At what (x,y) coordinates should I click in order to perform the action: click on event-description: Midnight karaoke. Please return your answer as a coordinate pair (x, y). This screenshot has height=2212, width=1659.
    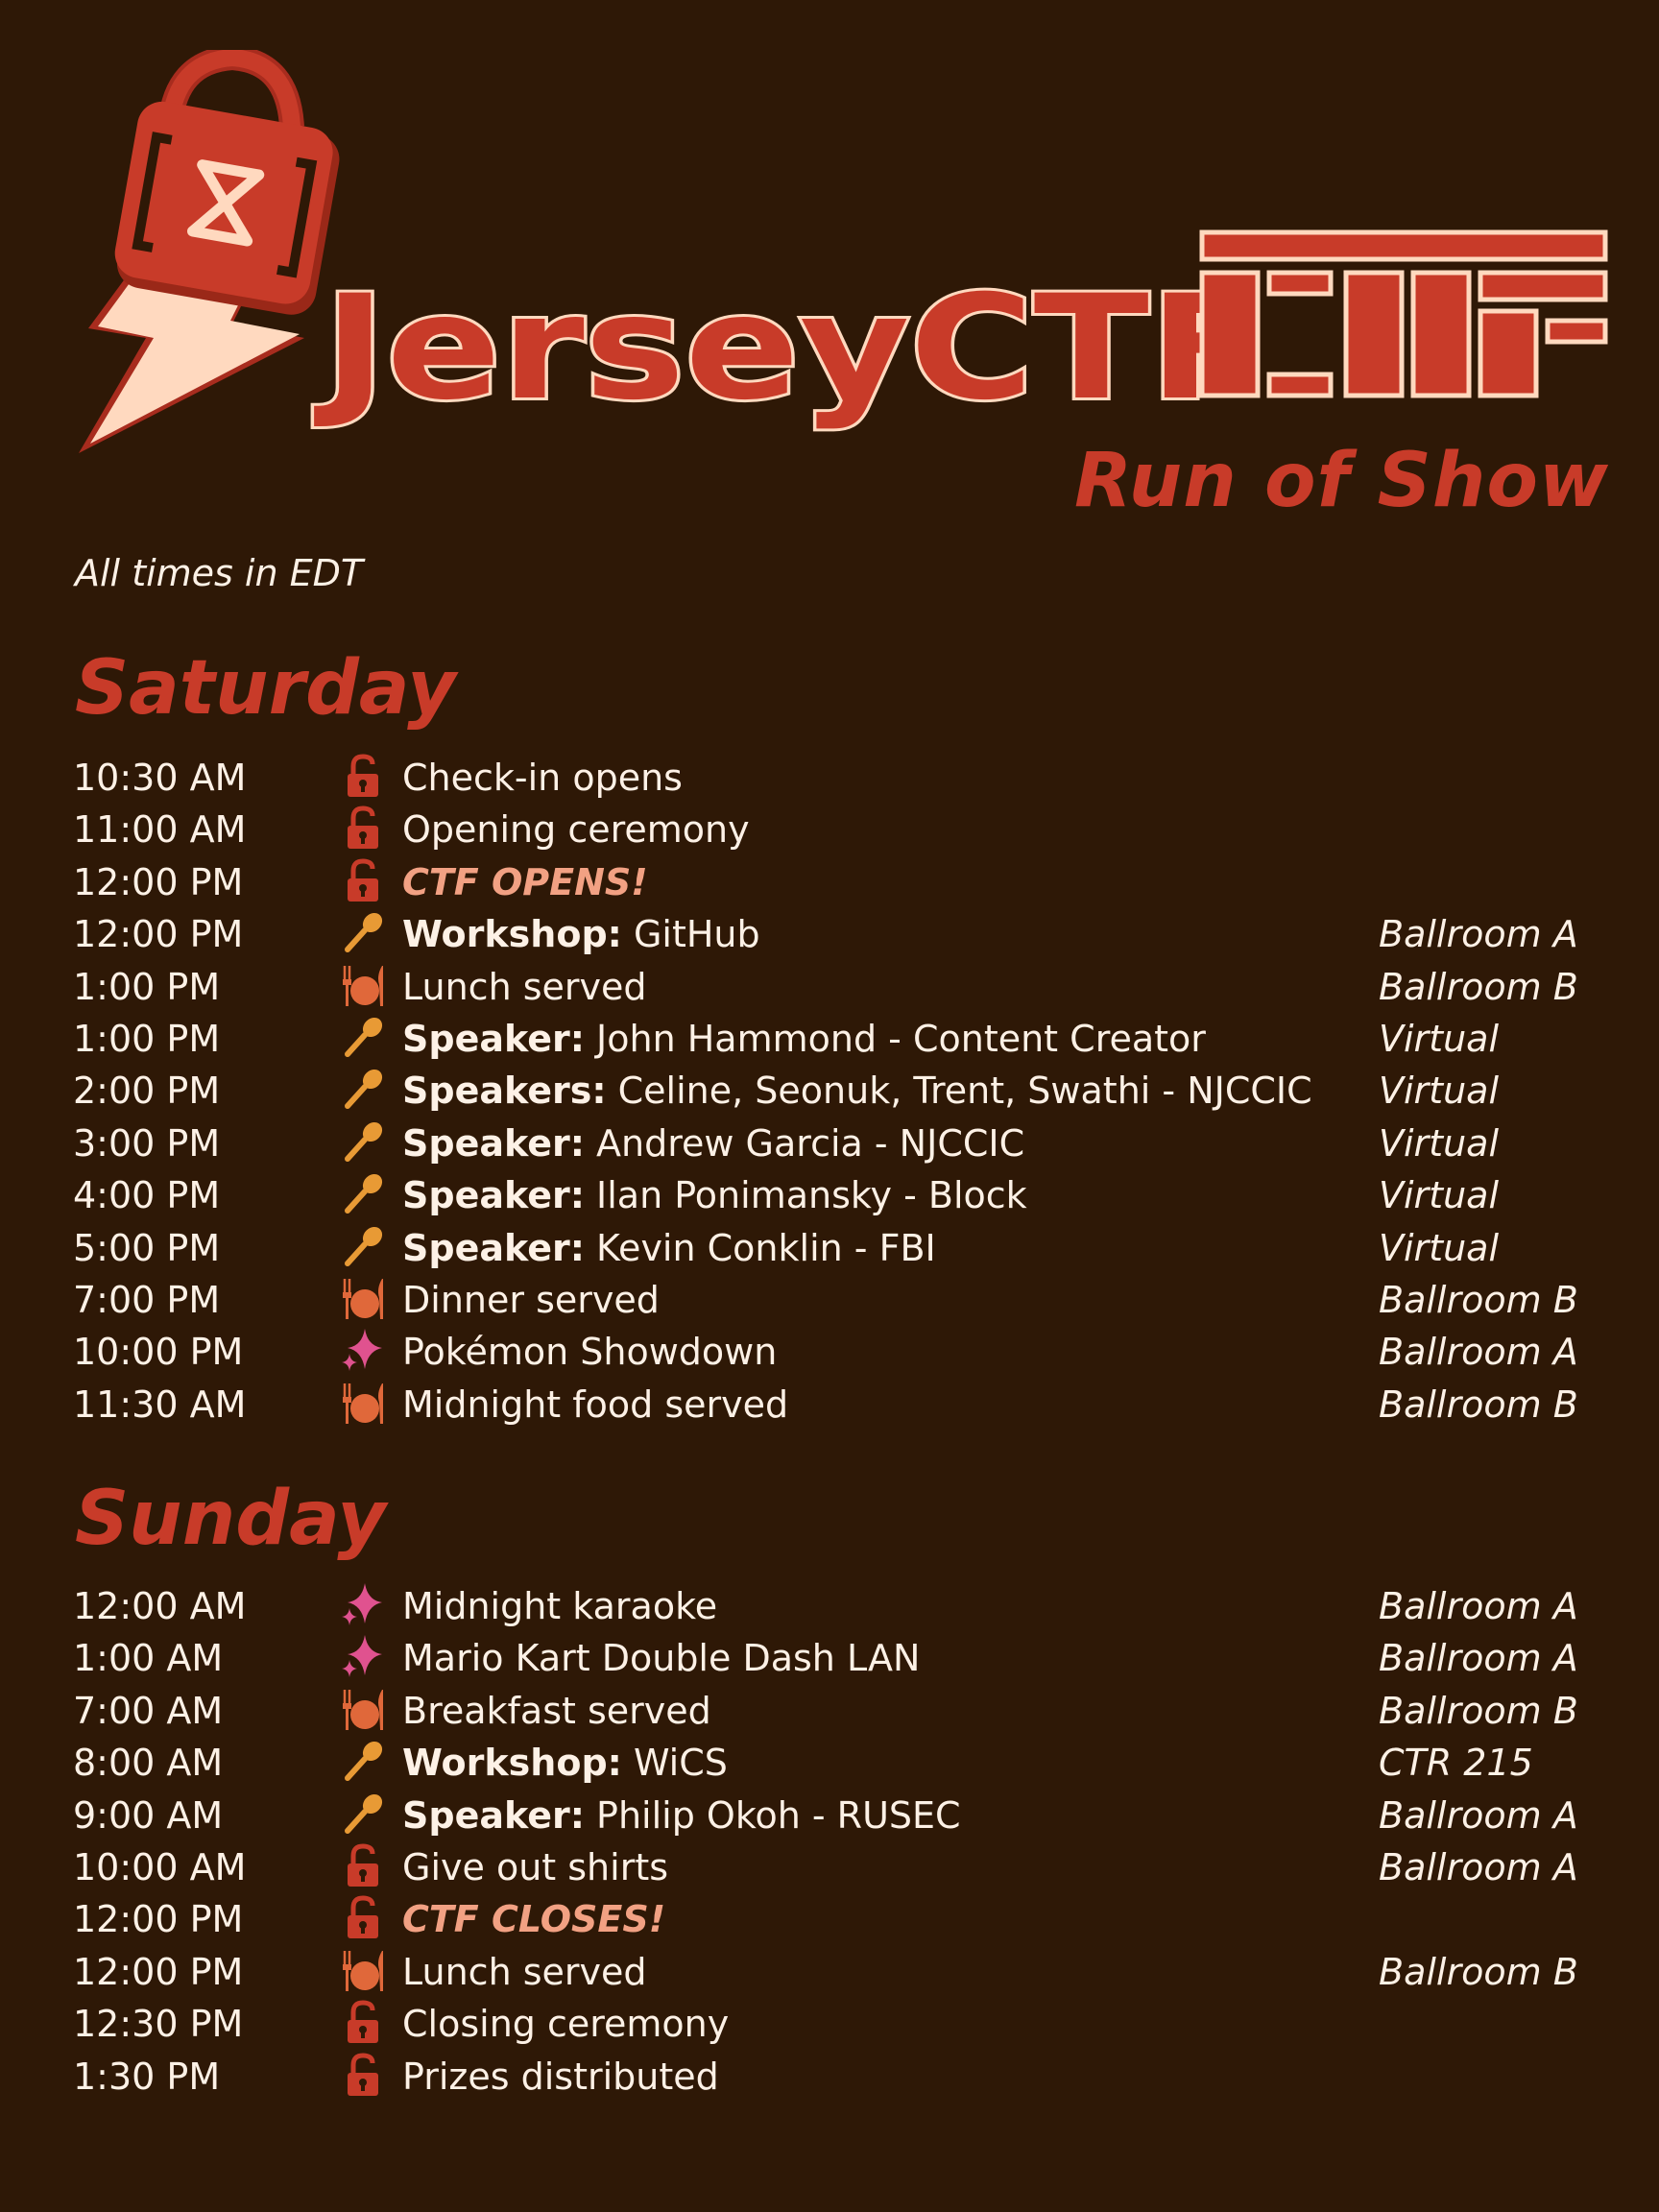
    Looking at the image, I should click on (560, 1606).